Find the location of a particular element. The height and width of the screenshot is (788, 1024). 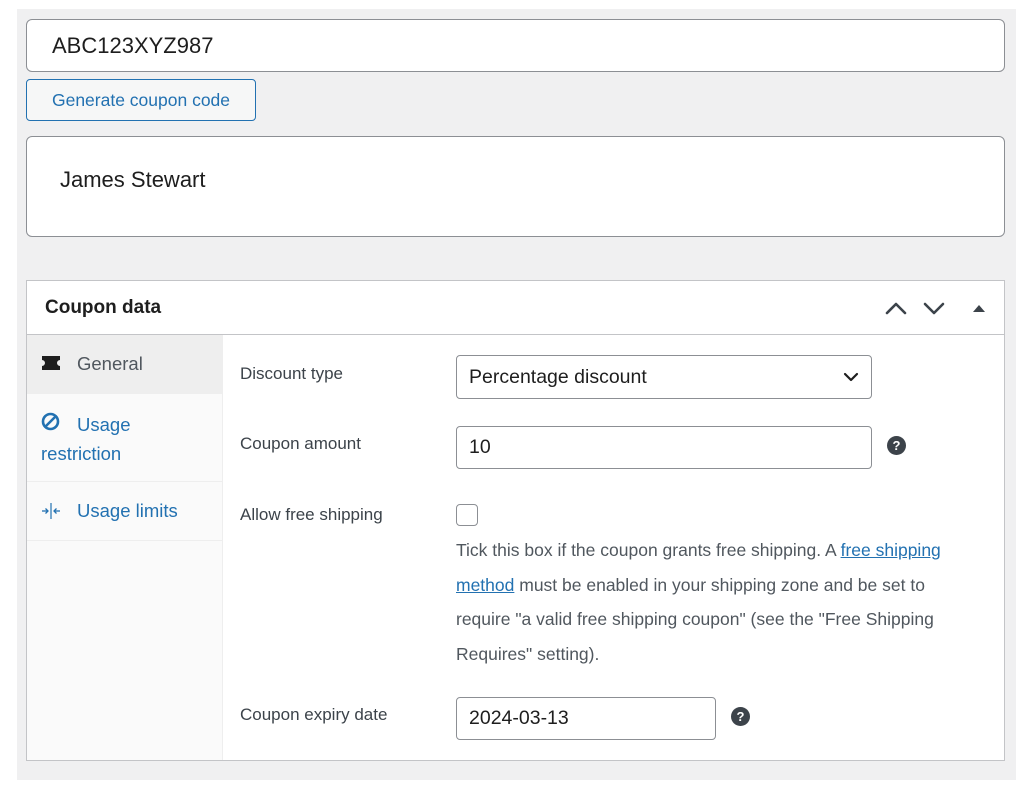

coupon-description-text: James Stewart is located at coordinates (133, 179).